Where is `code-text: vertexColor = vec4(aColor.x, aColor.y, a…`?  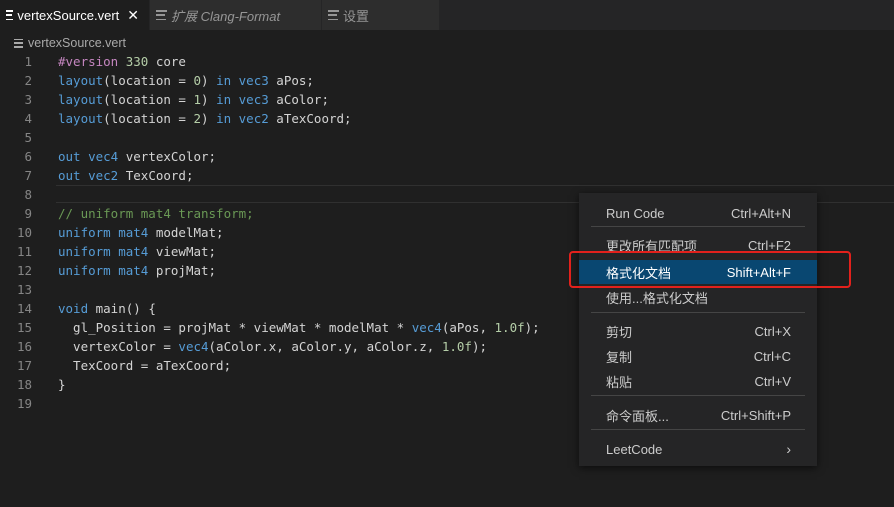
code-text: vertexColor = vec4(aColor.x, aColor.y, a… is located at coordinates (272, 346).